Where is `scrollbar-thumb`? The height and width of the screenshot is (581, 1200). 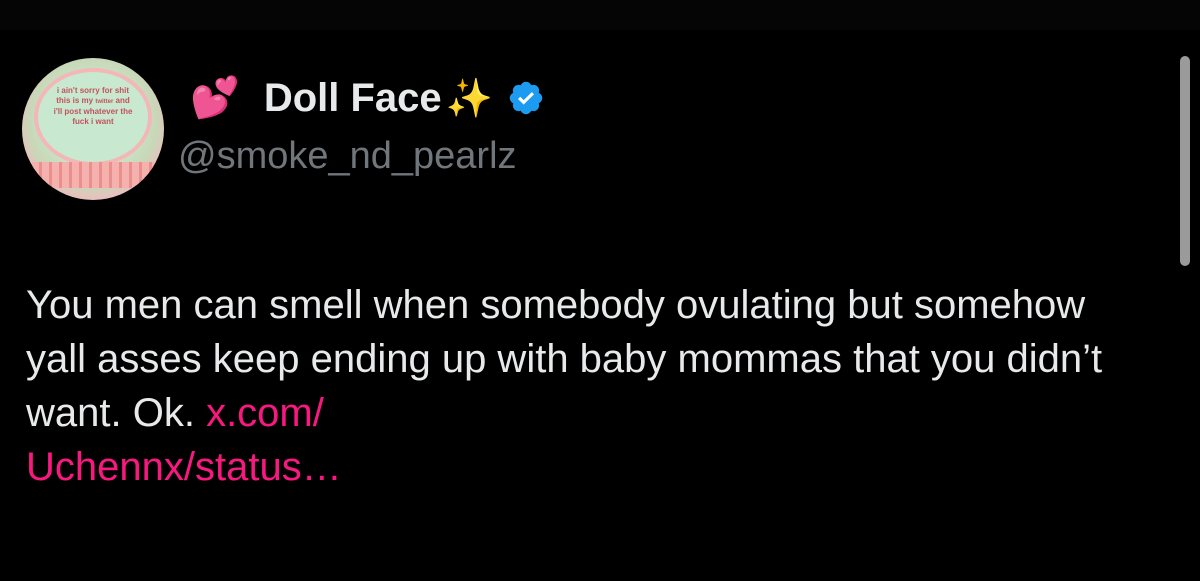
scrollbar-thumb is located at coordinates (1185, 161).